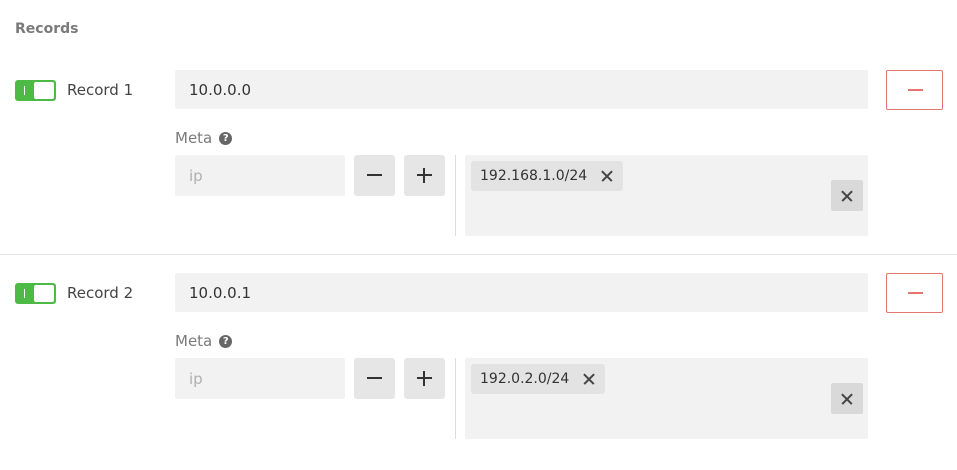  I want to click on record-value-field: 10.0.0.0, so click(521, 89).